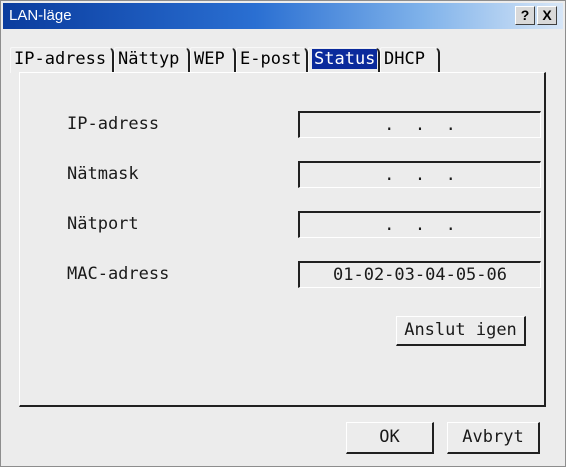 This screenshot has height=467, width=566. What do you see at coordinates (525, 15) in the screenshot?
I see `help-button: ?` at bounding box center [525, 15].